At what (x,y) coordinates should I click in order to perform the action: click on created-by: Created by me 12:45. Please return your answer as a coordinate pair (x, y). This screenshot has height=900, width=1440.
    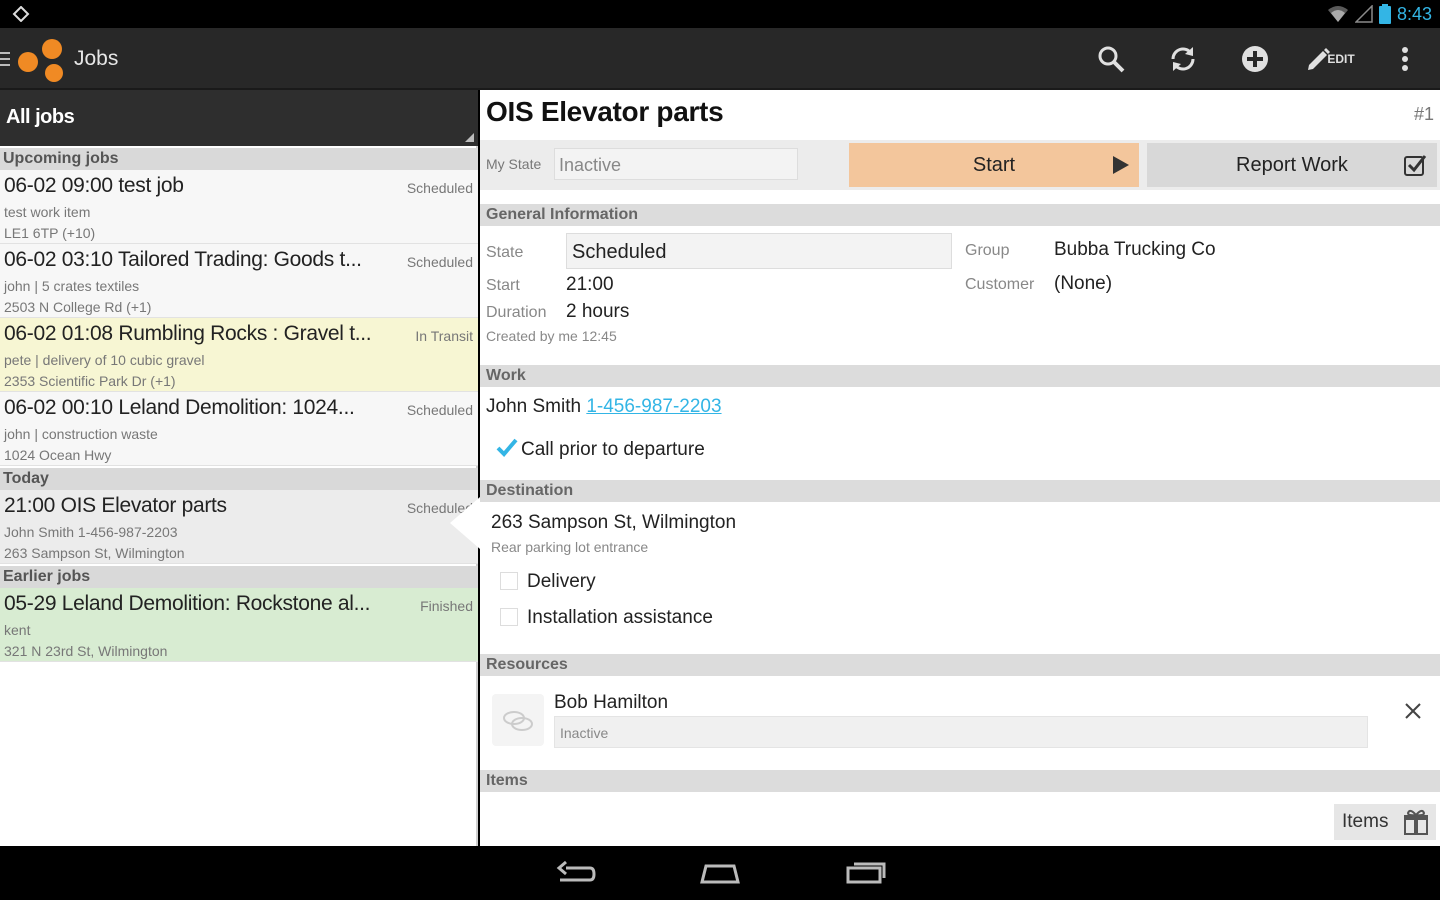
    Looking at the image, I should click on (551, 336).